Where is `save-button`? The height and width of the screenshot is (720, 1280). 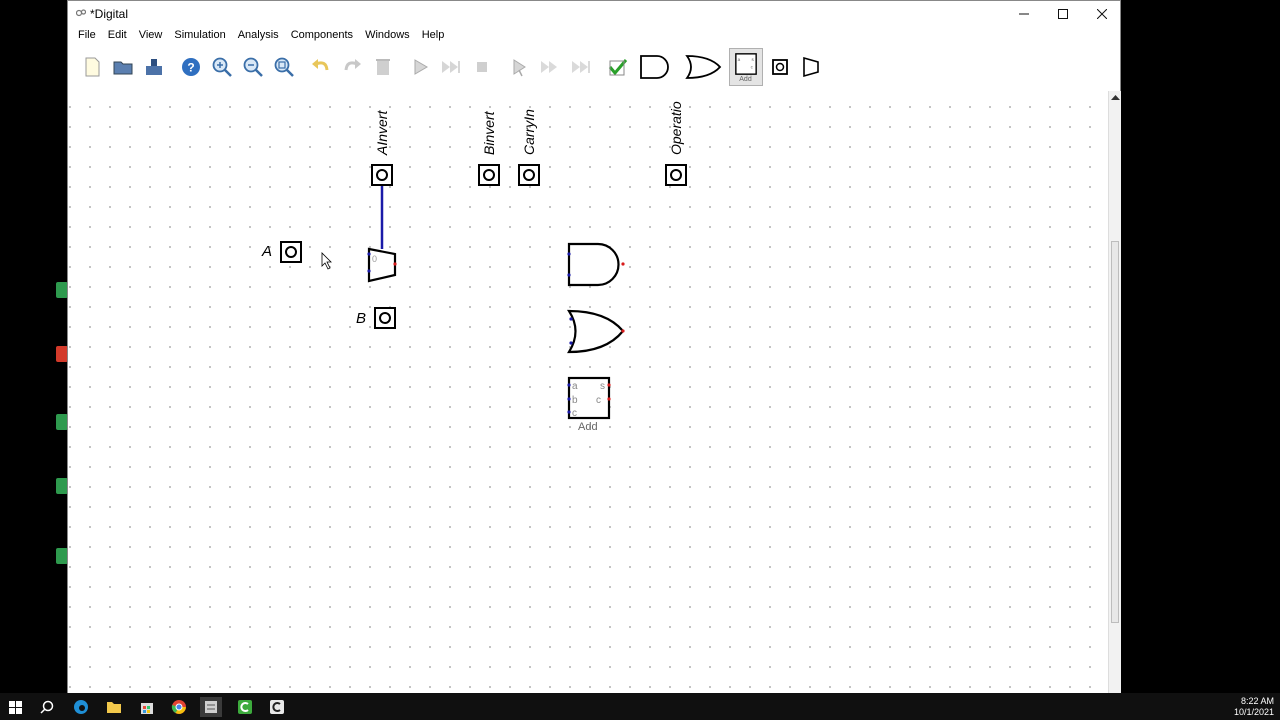
save-button is located at coordinates (154, 67).